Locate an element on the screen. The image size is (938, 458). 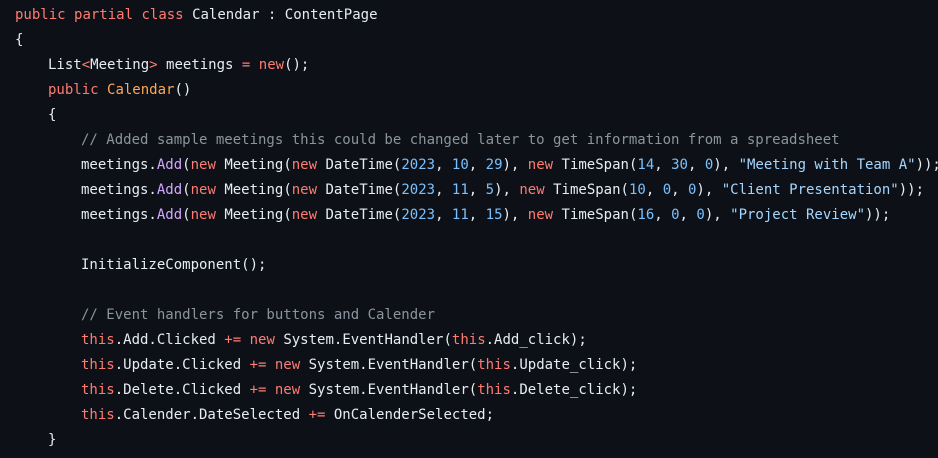
method-call: InitializeComponent(); is located at coordinates (174, 265).